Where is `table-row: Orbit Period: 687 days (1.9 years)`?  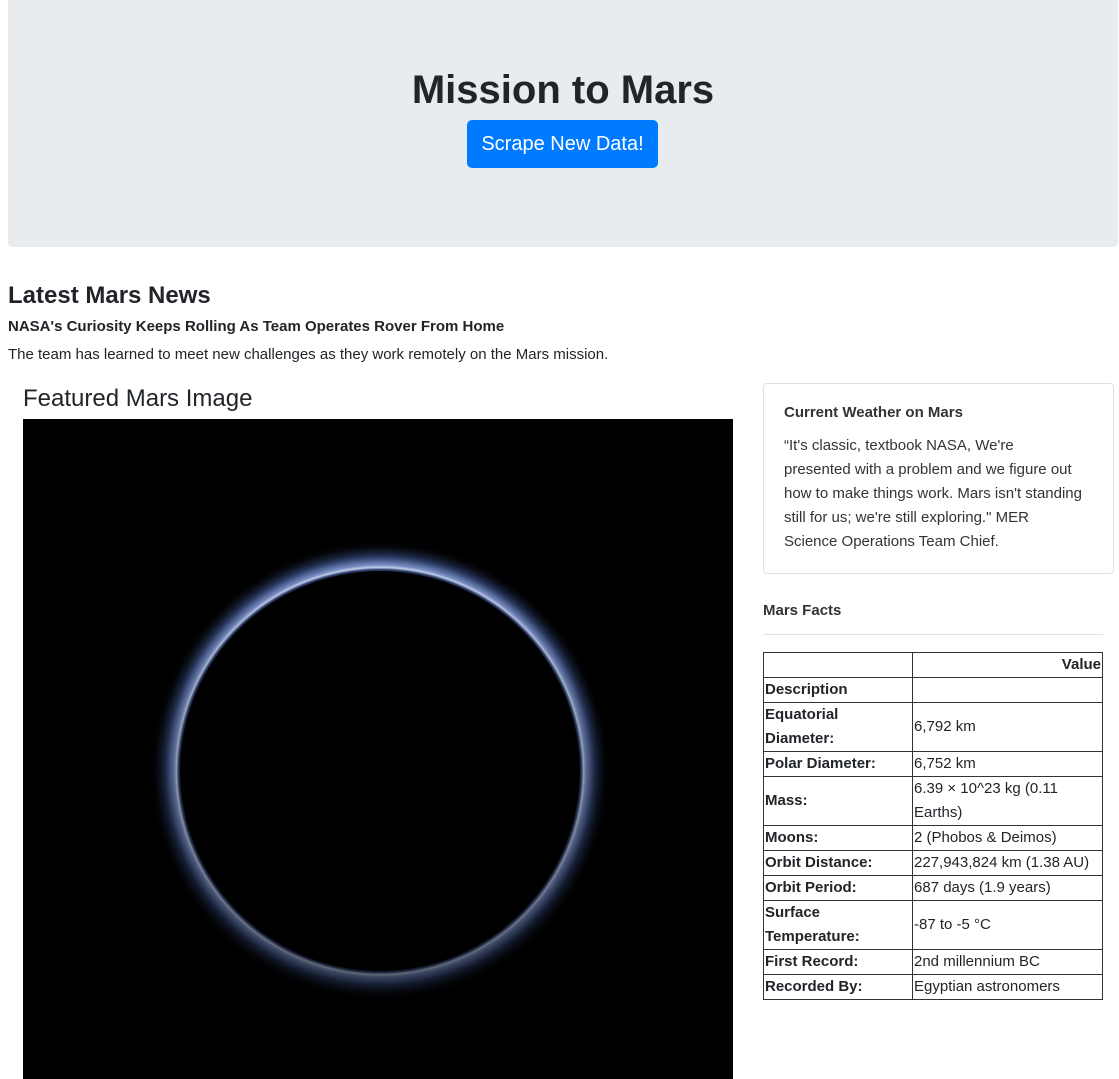 table-row: Orbit Period: 687 days (1.9 years) is located at coordinates (933, 888).